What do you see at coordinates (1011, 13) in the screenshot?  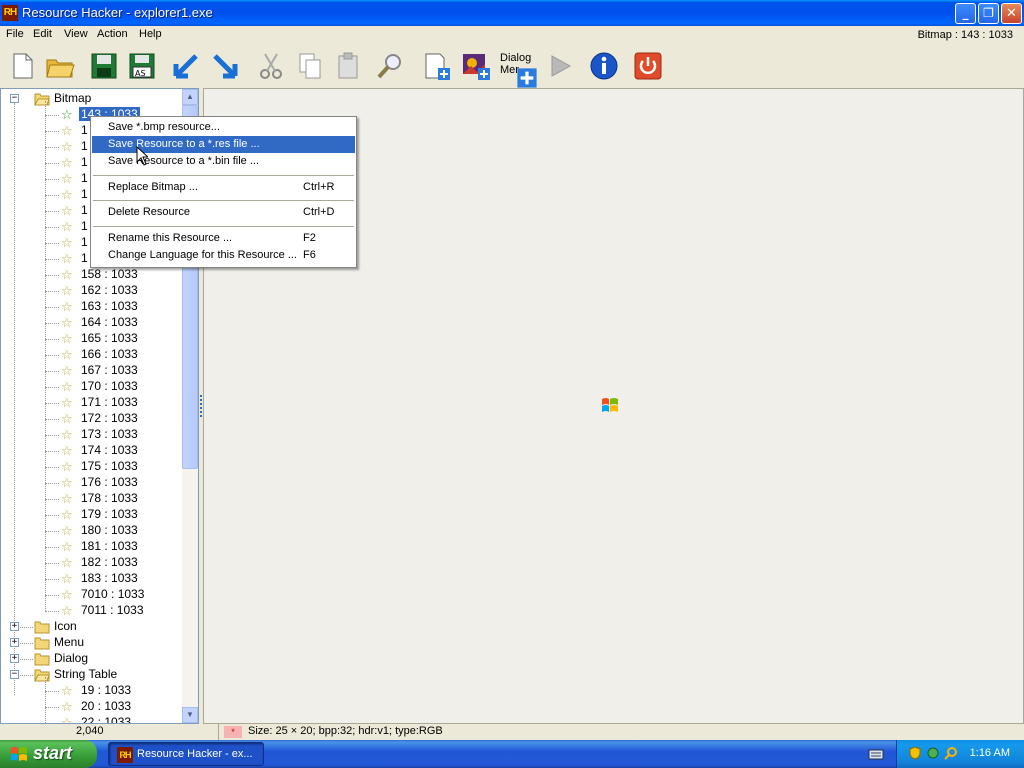 I see `close-button: ✕` at bounding box center [1011, 13].